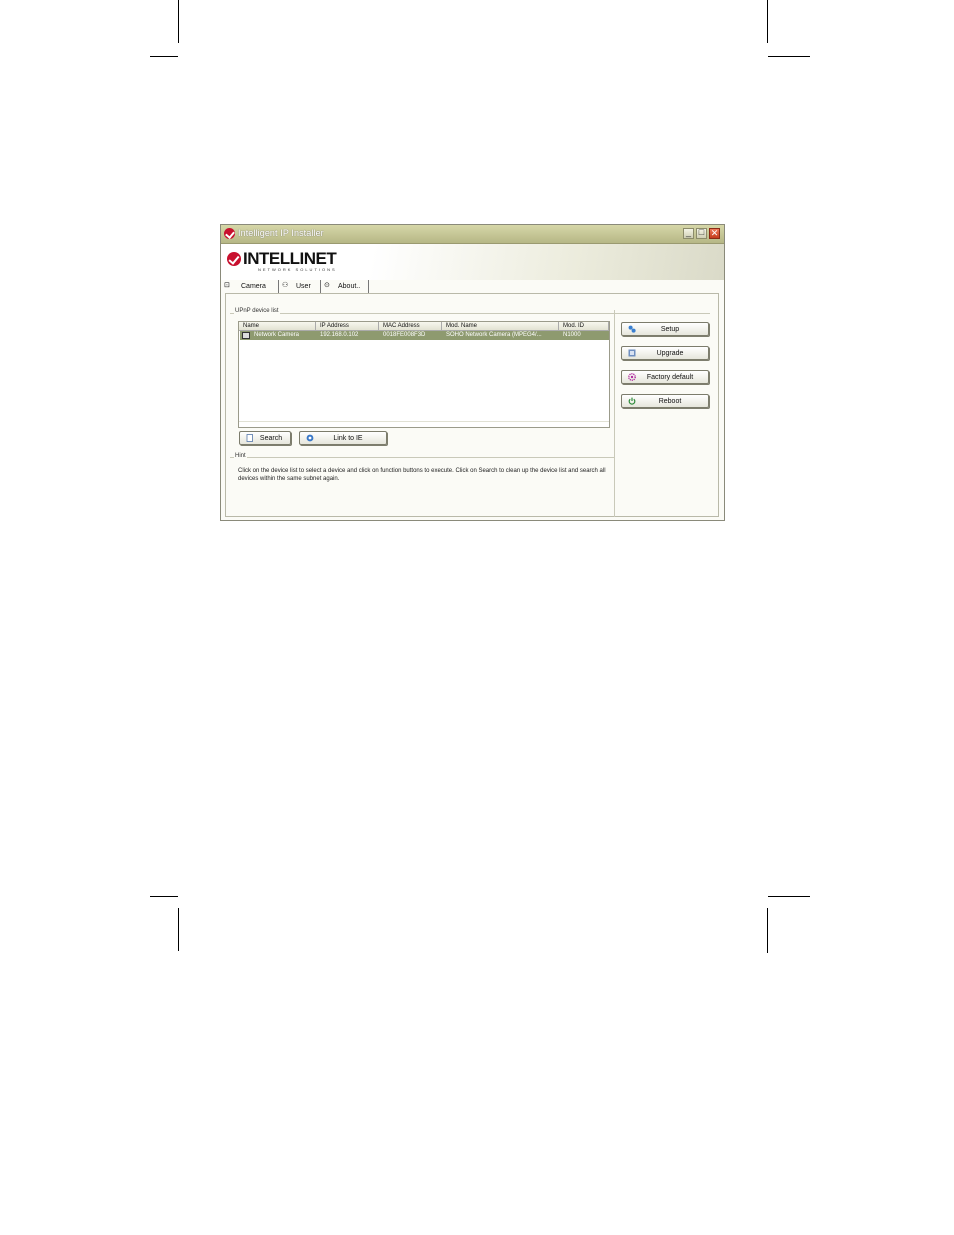 Image resolution: width=954 pixels, height=1235 pixels. What do you see at coordinates (281, 233) in the screenshot?
I see `window-title: Intelligent IP Installer` at bounding box center [281, 233].